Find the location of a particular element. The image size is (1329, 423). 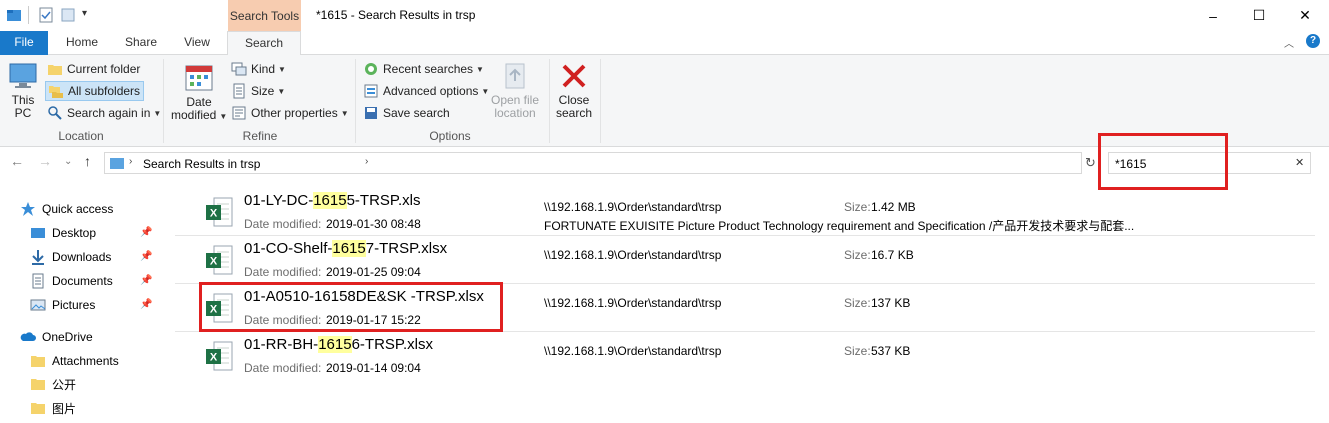

svg-text: X is located at coordinates (214, 214).